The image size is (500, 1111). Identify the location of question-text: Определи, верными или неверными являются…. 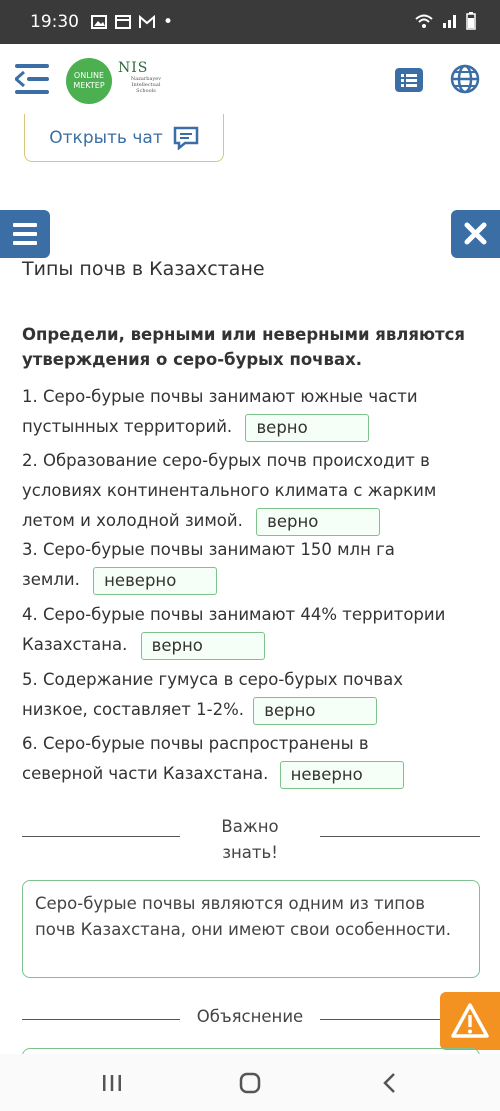
(243, 347).